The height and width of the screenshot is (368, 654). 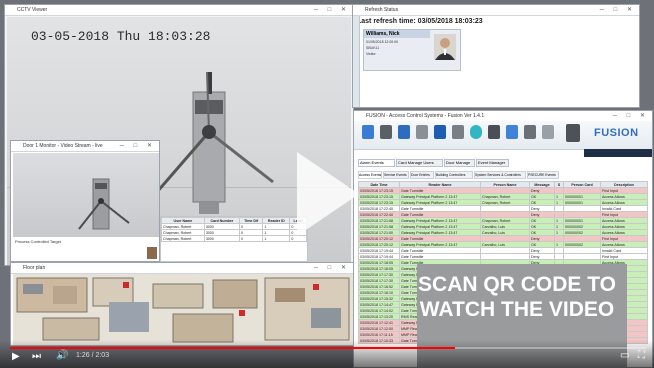 I want to click on time-display: 1:26 / 2:03, so click(x=93, y=355).